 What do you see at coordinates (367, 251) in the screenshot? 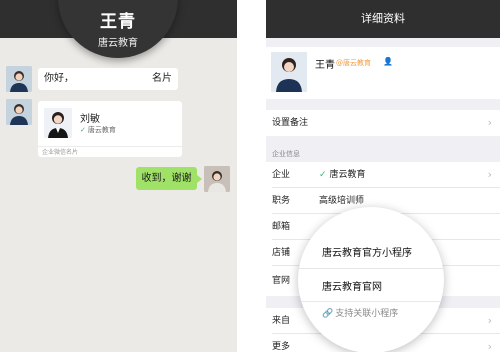
I see `mini-program-link: 唐云教育官方小程序` at bounding box center [367, 251].